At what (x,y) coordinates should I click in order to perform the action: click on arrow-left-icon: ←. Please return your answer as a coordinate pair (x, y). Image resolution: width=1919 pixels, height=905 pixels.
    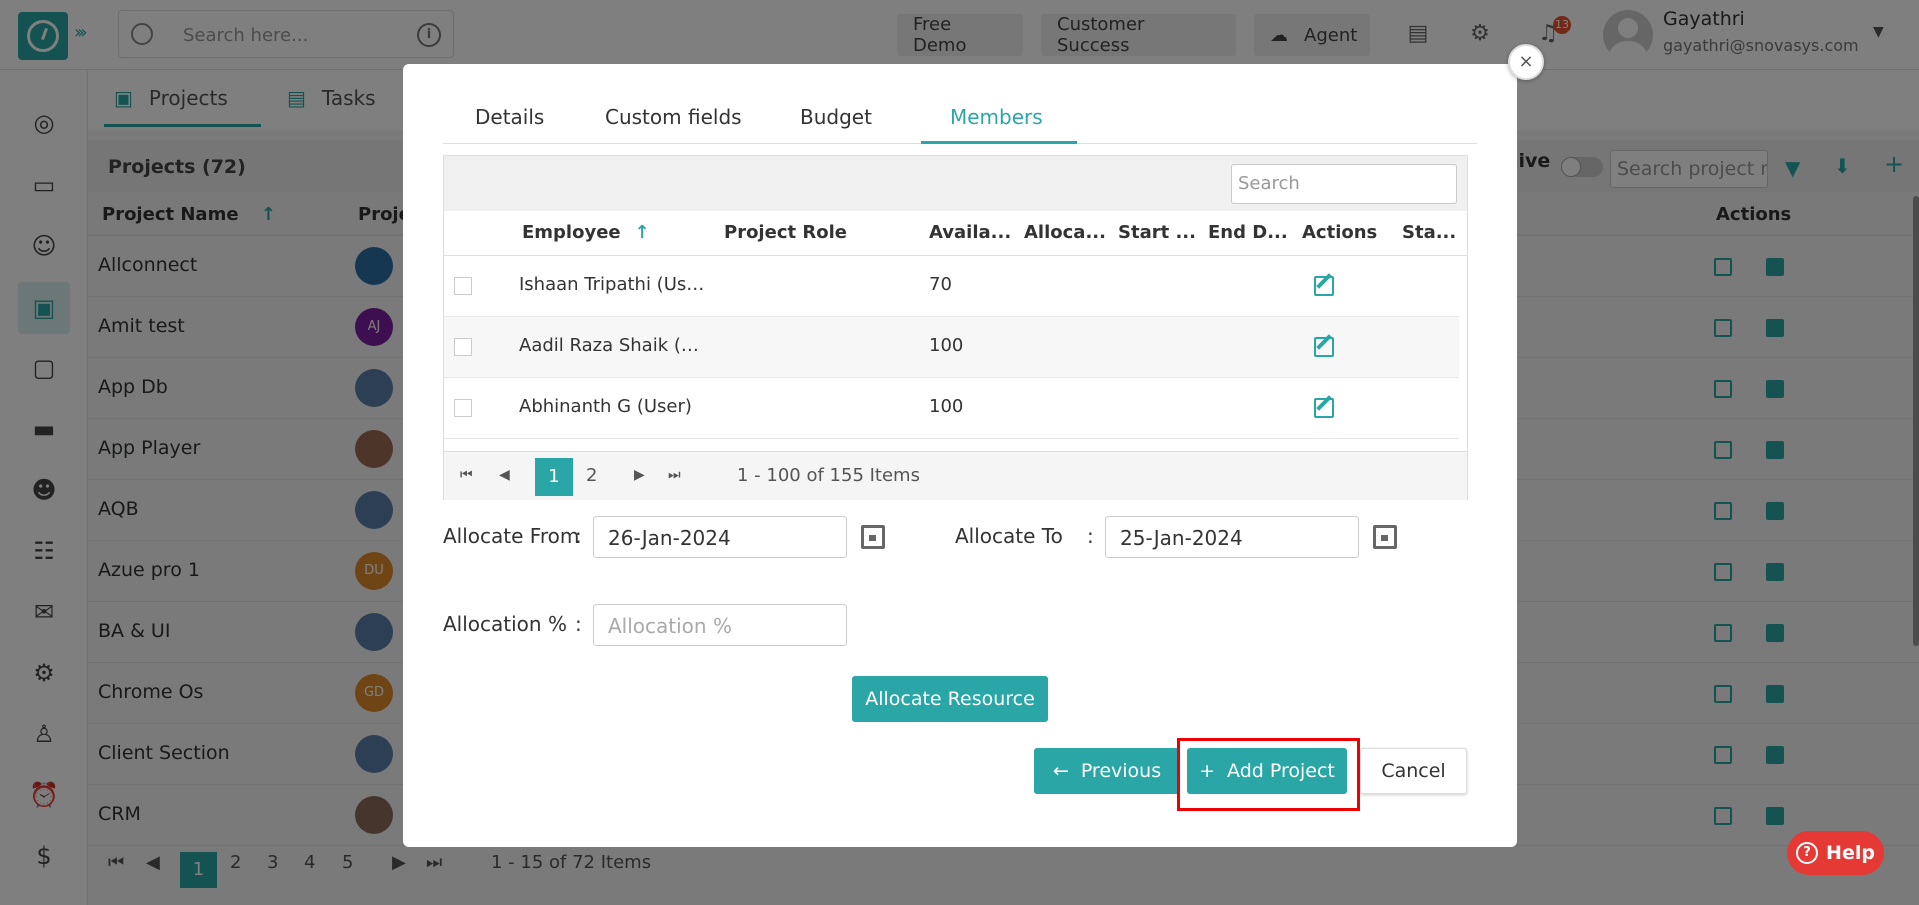
    Looking at the image, I should click on (1060, 771).